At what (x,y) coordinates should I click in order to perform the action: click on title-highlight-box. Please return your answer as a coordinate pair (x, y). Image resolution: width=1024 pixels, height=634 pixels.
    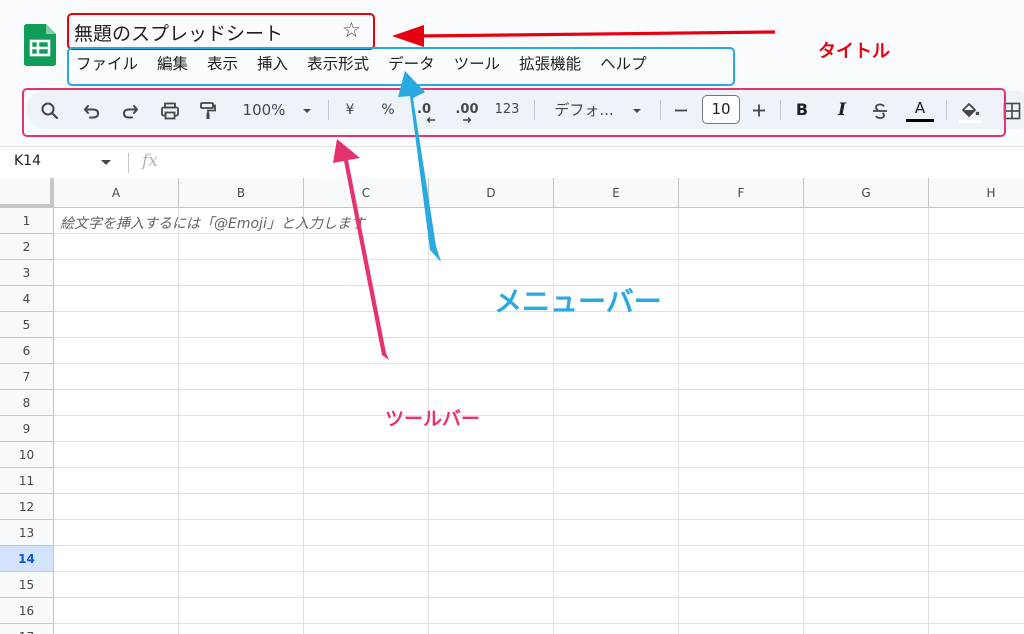
    Looking at the image, I should click on (221, 31).